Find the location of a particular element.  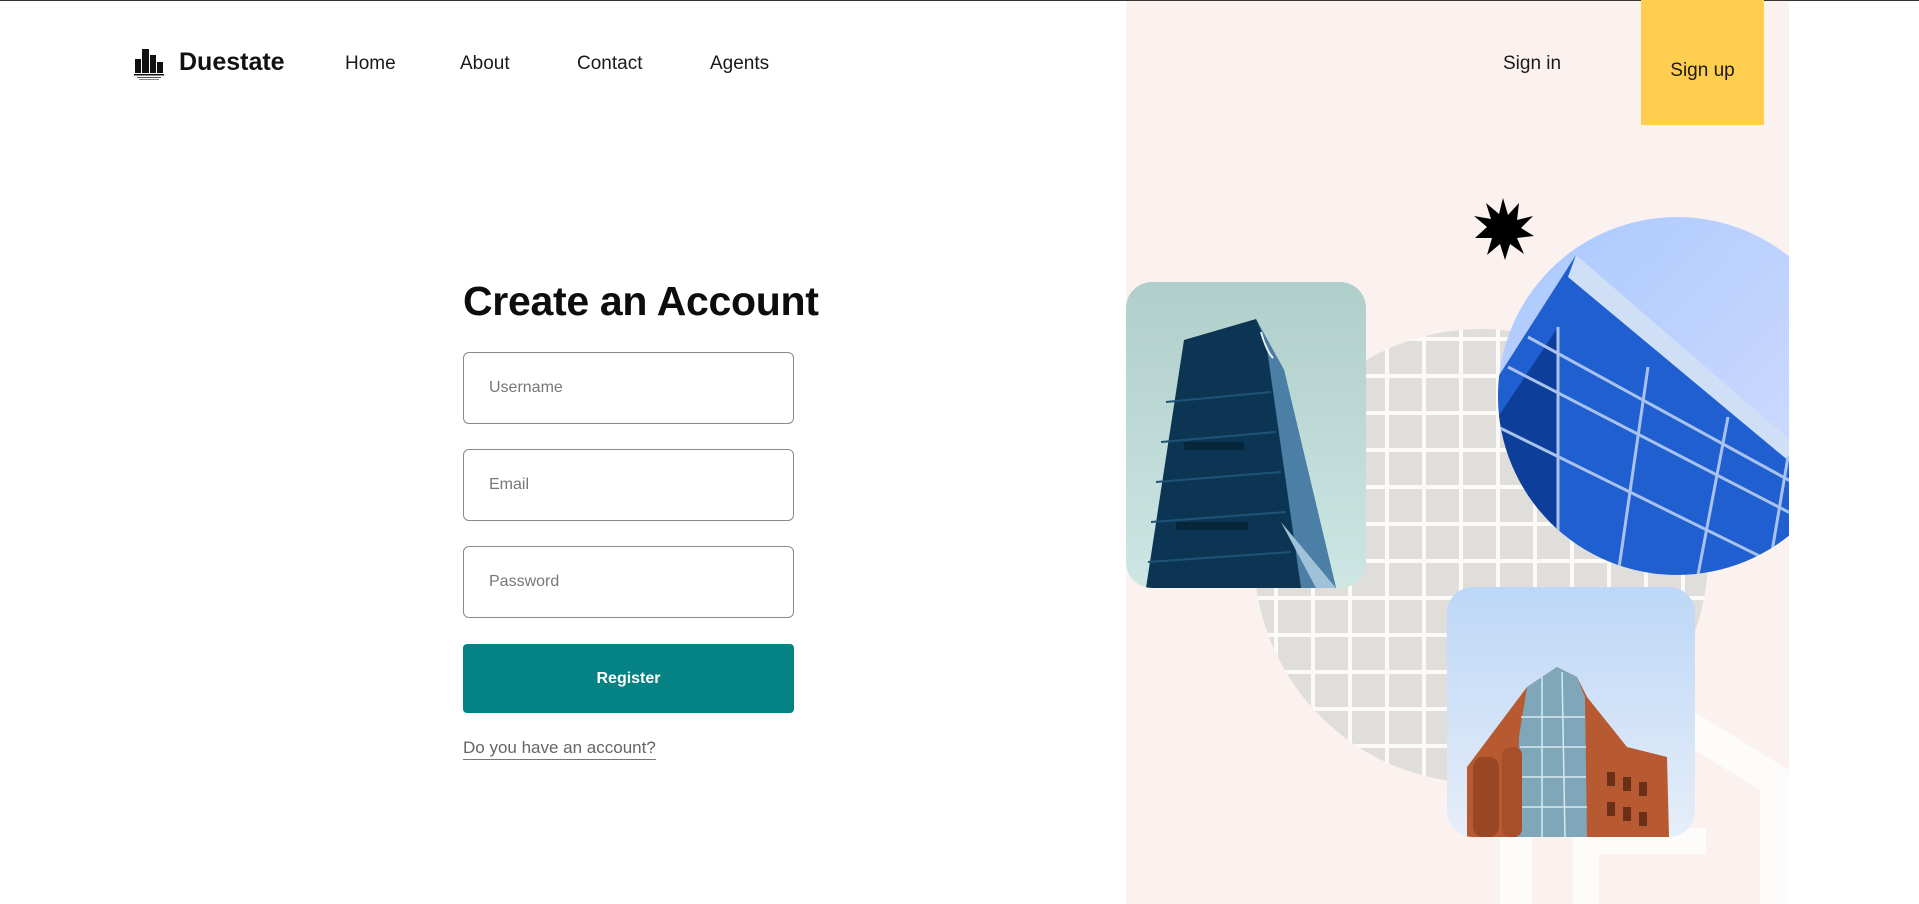

sign-up-button: Sign up is located at coordinates (1702, 62).